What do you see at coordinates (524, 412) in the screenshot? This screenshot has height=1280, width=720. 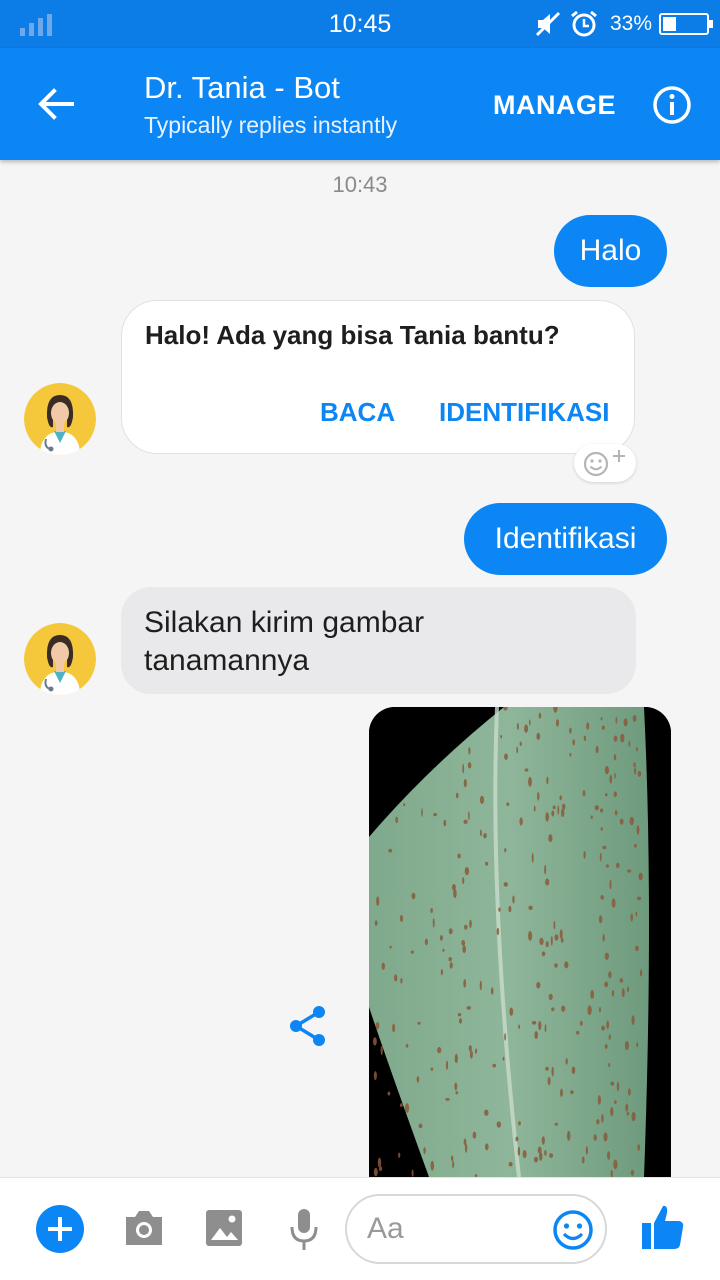 I see `identifikasi-button: IDENTIFIKASI` at bounding box center [524, 412].